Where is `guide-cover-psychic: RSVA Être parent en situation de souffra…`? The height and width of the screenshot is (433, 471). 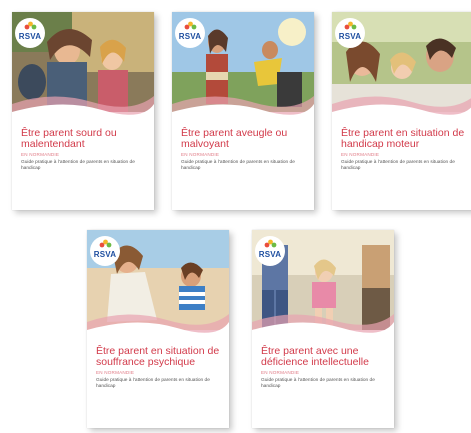 guide-cover-psychic: RSVA Être parent en situation de souffra… is located at coordinates (158, 329).